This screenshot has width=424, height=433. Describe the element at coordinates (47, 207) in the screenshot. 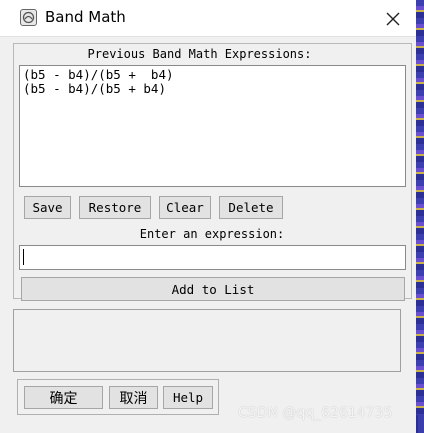

I see `save-button: Save` at that location.